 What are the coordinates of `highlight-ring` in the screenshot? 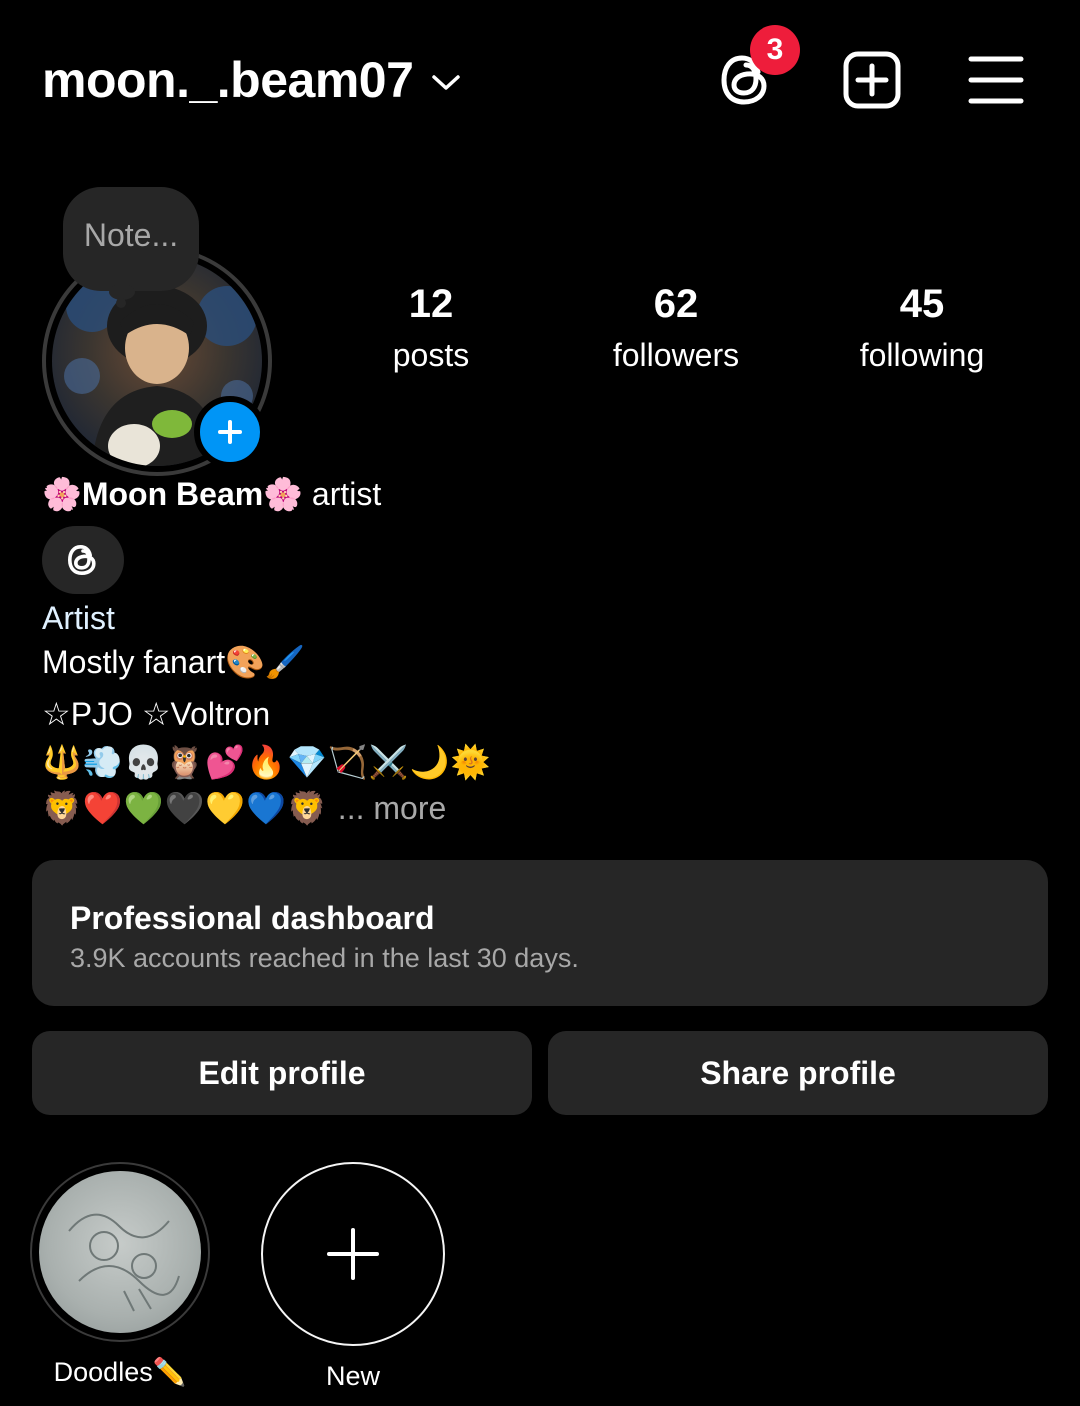 It's located at (120, 1252).